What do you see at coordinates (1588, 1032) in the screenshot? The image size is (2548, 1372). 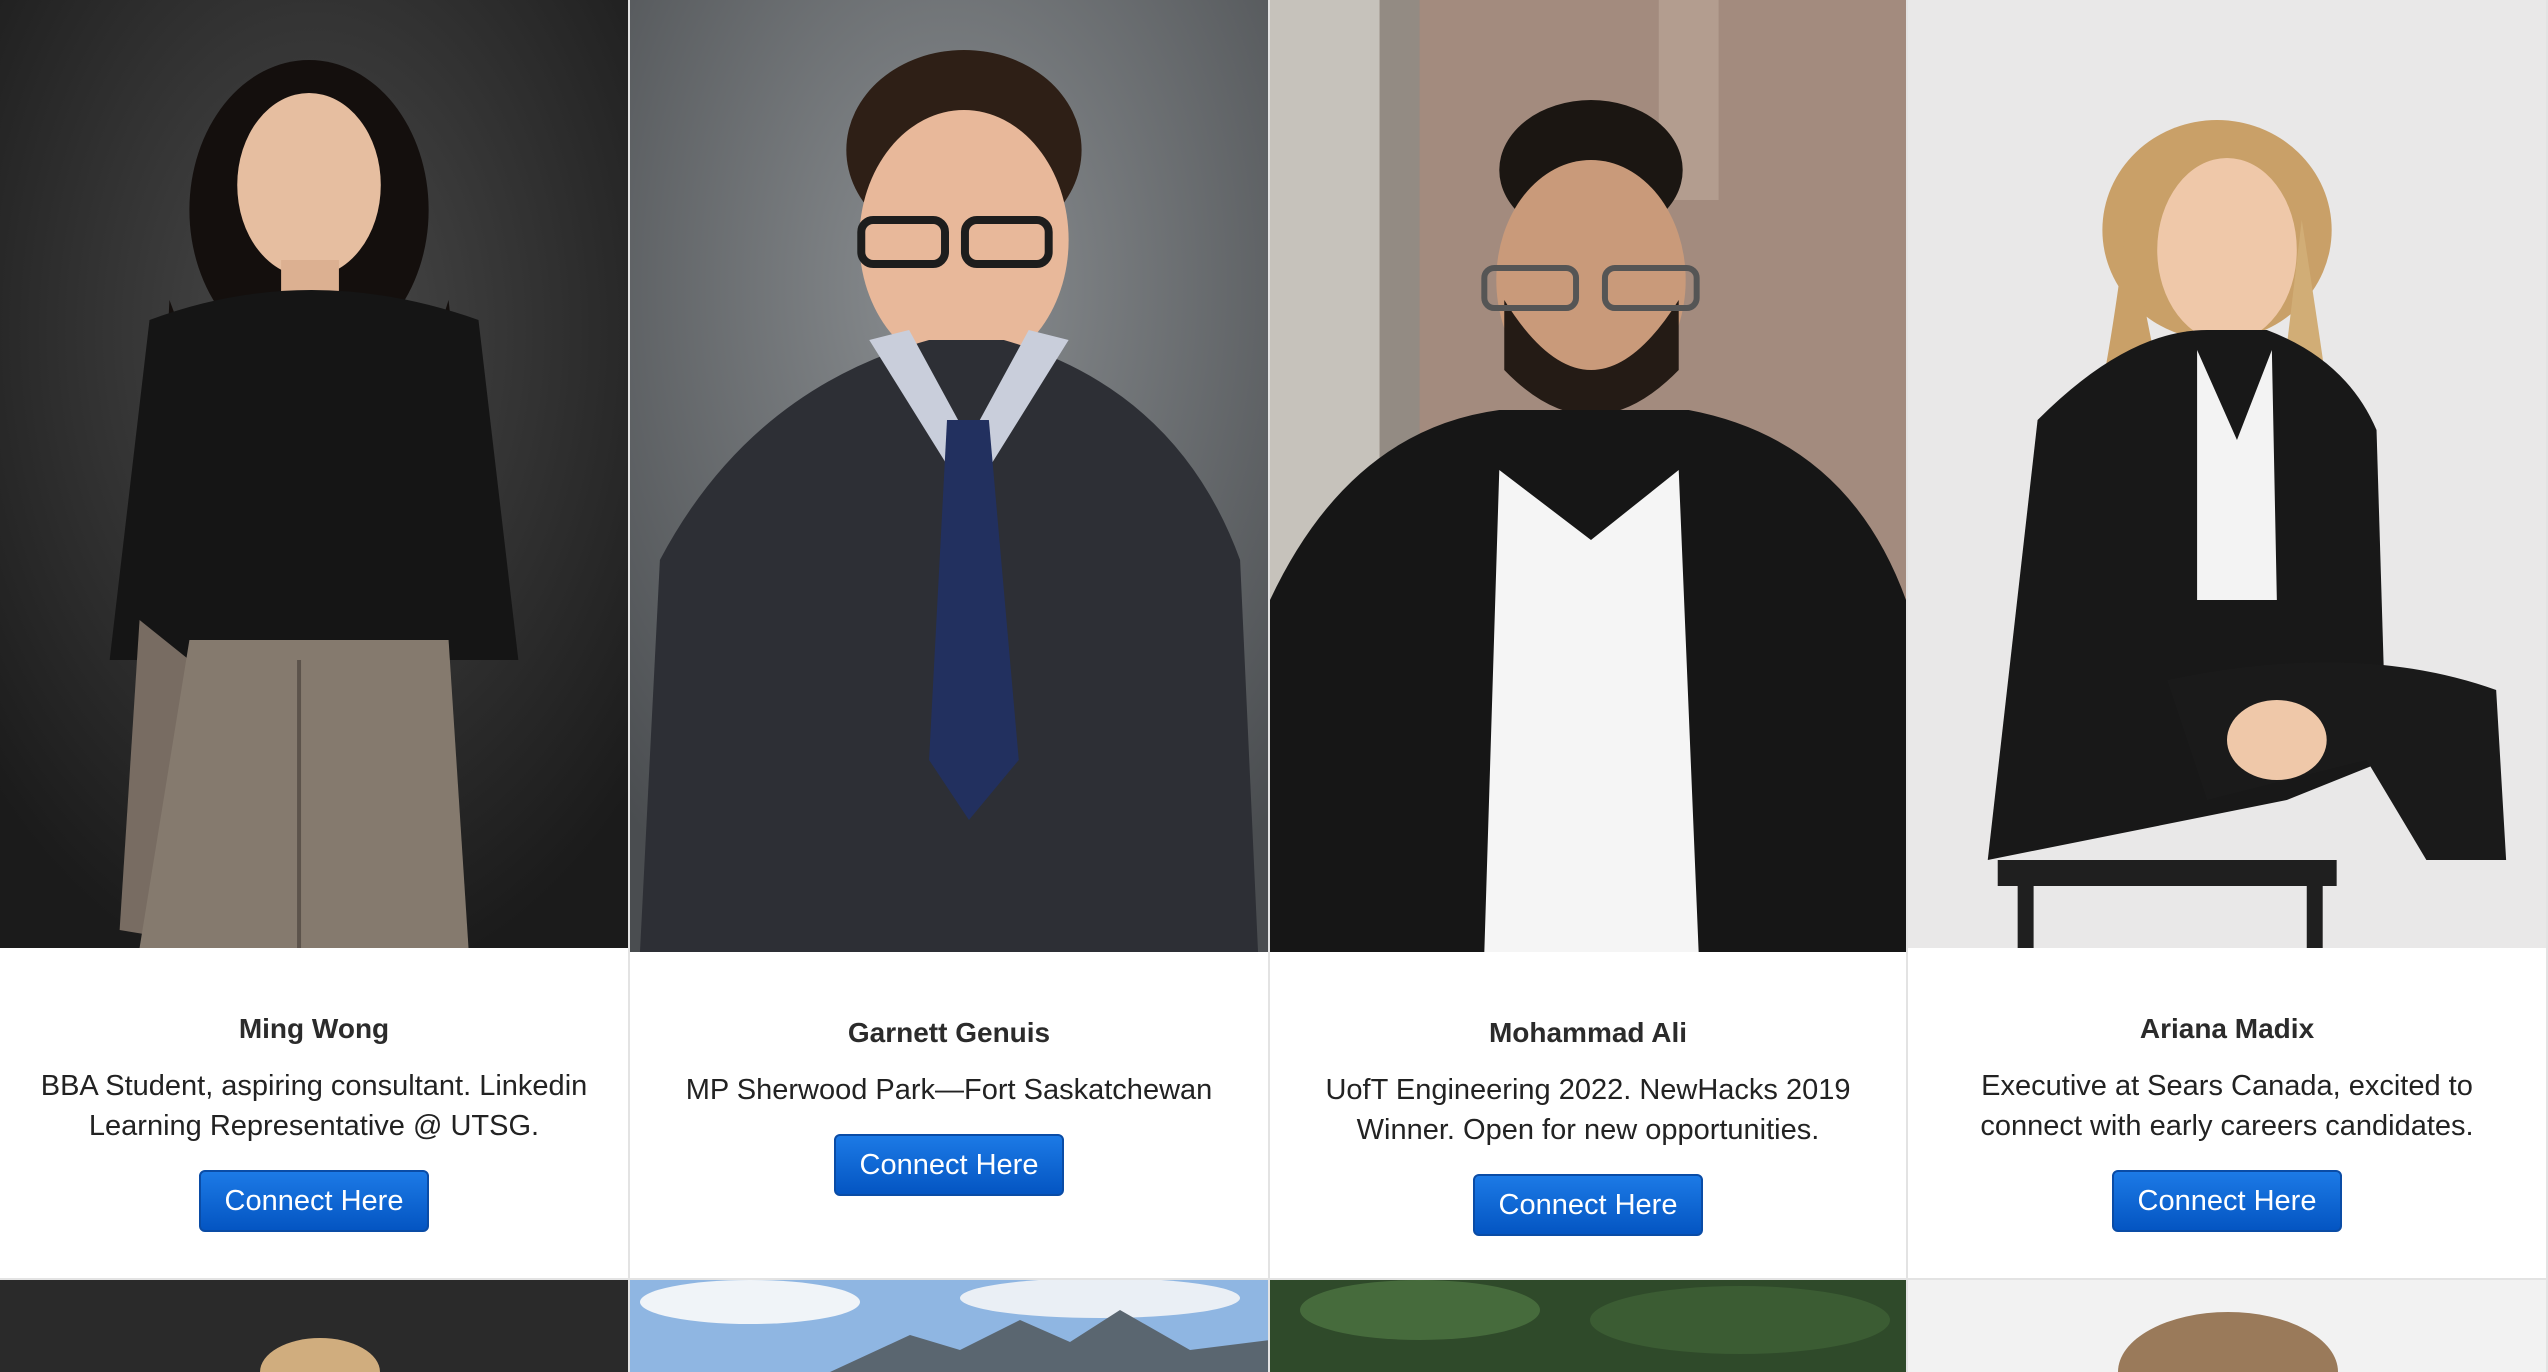 I see `profile-name: Mohammad Ali` at bounding box center [1588, 1032].